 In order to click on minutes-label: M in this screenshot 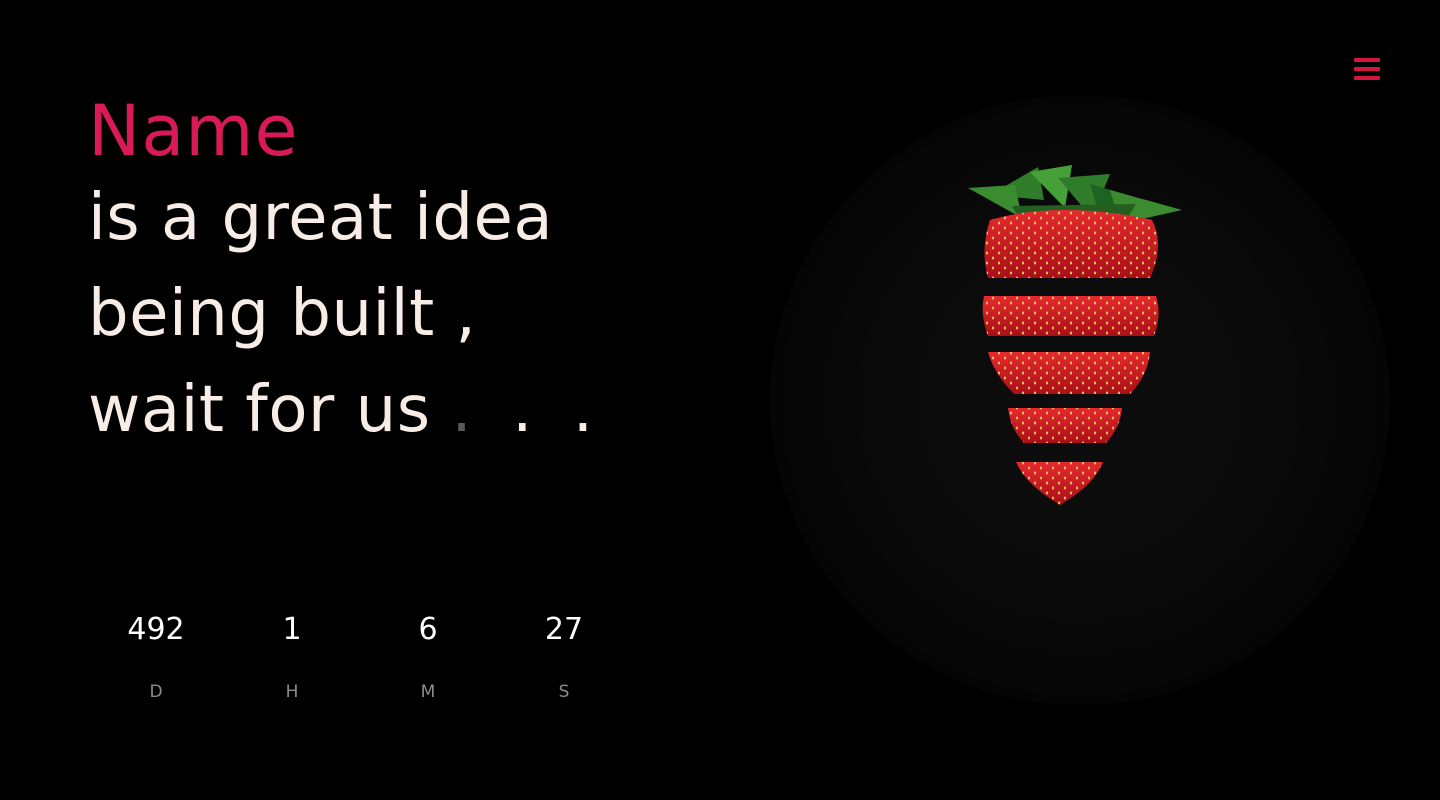, I will do `click(428, 692)`.